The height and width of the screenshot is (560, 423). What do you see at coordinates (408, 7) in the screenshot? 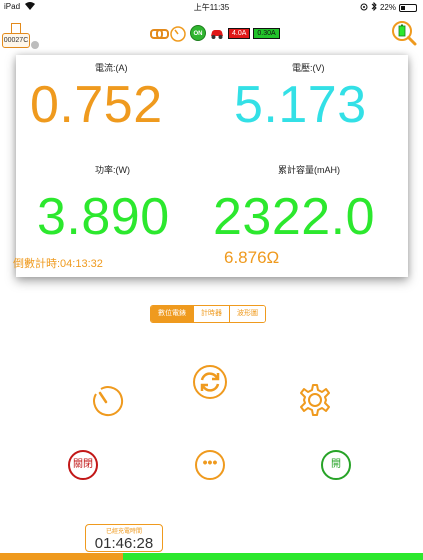
I see `battery-icon` at bounding box center [408, 7].